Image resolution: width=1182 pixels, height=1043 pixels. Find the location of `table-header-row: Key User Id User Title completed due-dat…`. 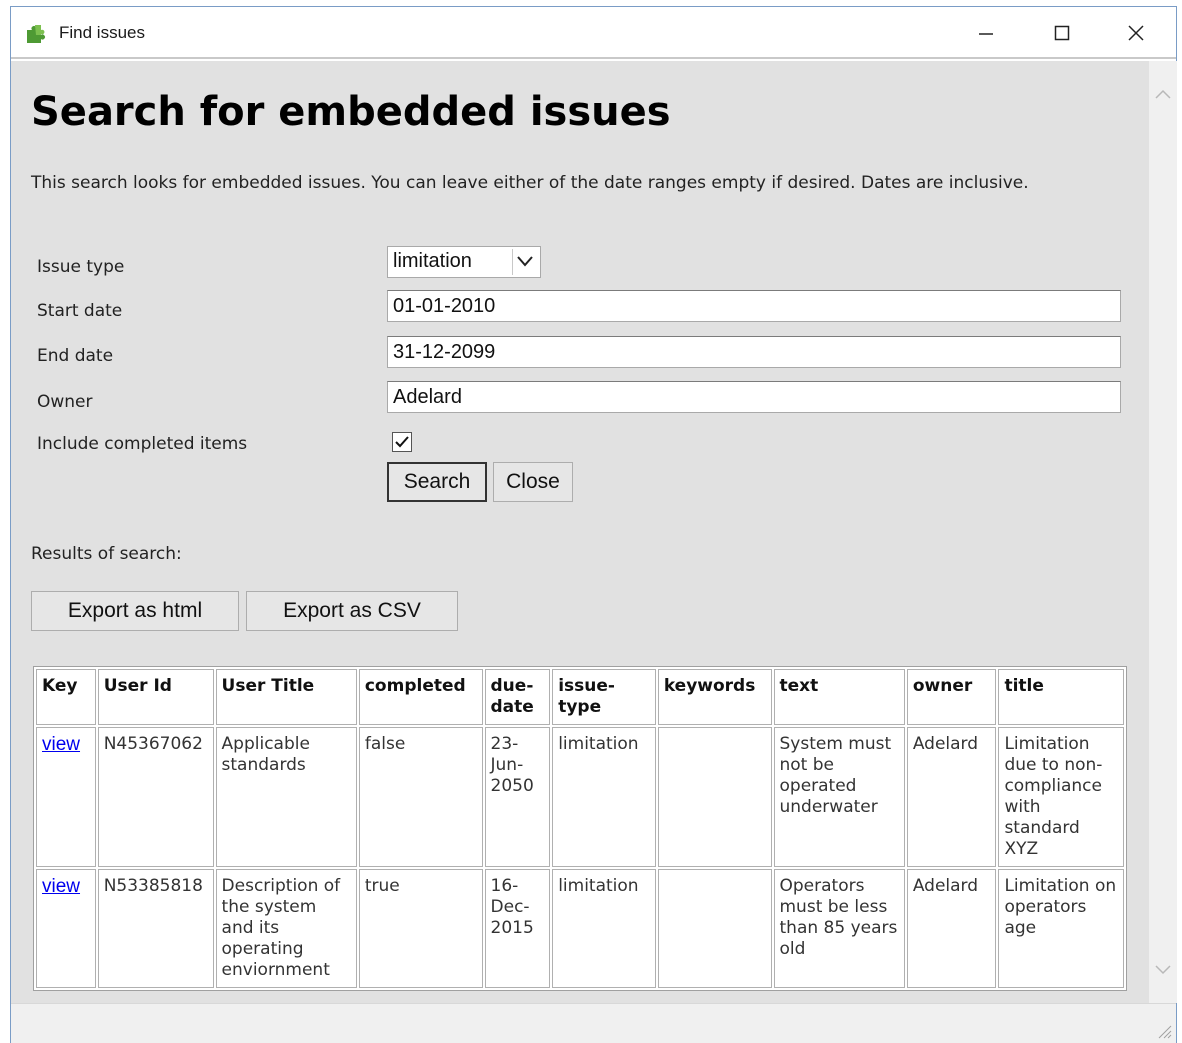

table-header-row: Key User Id User Title completed due-dat… is located at coordinates (580, 697).